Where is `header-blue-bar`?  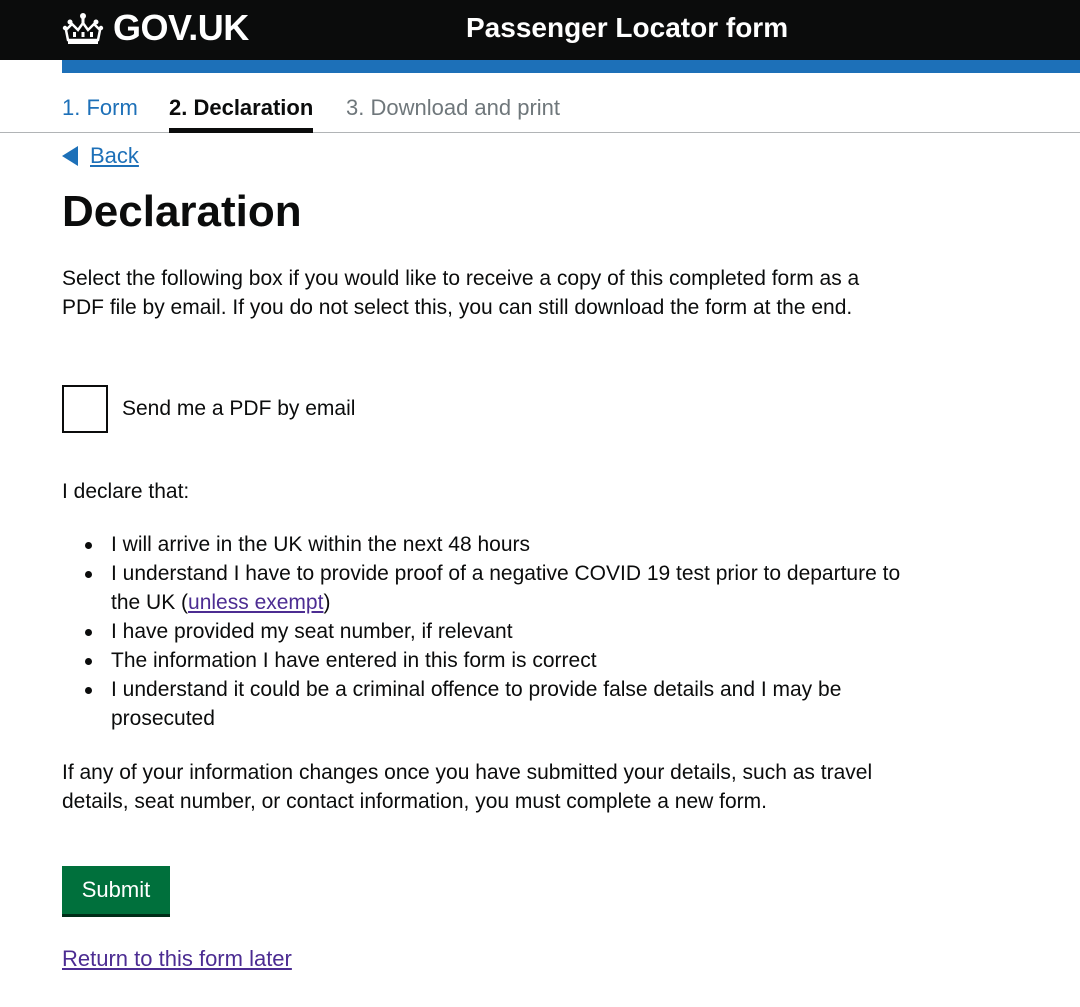
header-blue-bar is located at coordinates (571, 66).